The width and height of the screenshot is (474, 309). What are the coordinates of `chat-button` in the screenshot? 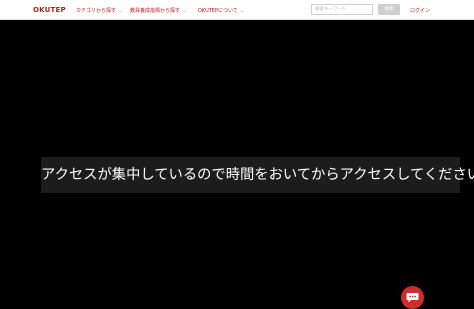 It's located at (412, 297).